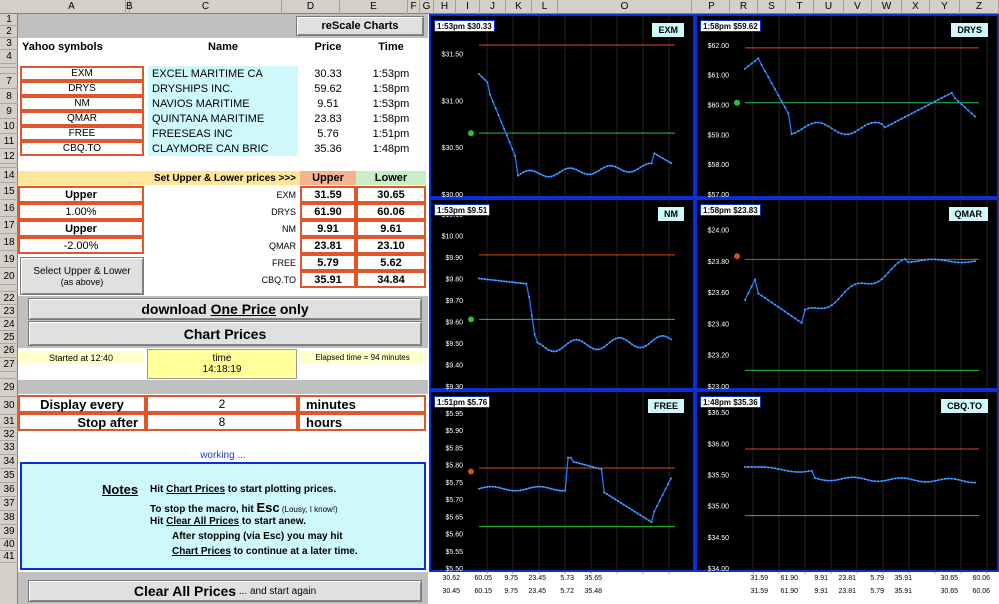 This screenshot has width=999, height=604. What do you see at coordinates (9, 365) in the screenshot?
I see `row-header-27: 27` at bounding box center [9, 365].